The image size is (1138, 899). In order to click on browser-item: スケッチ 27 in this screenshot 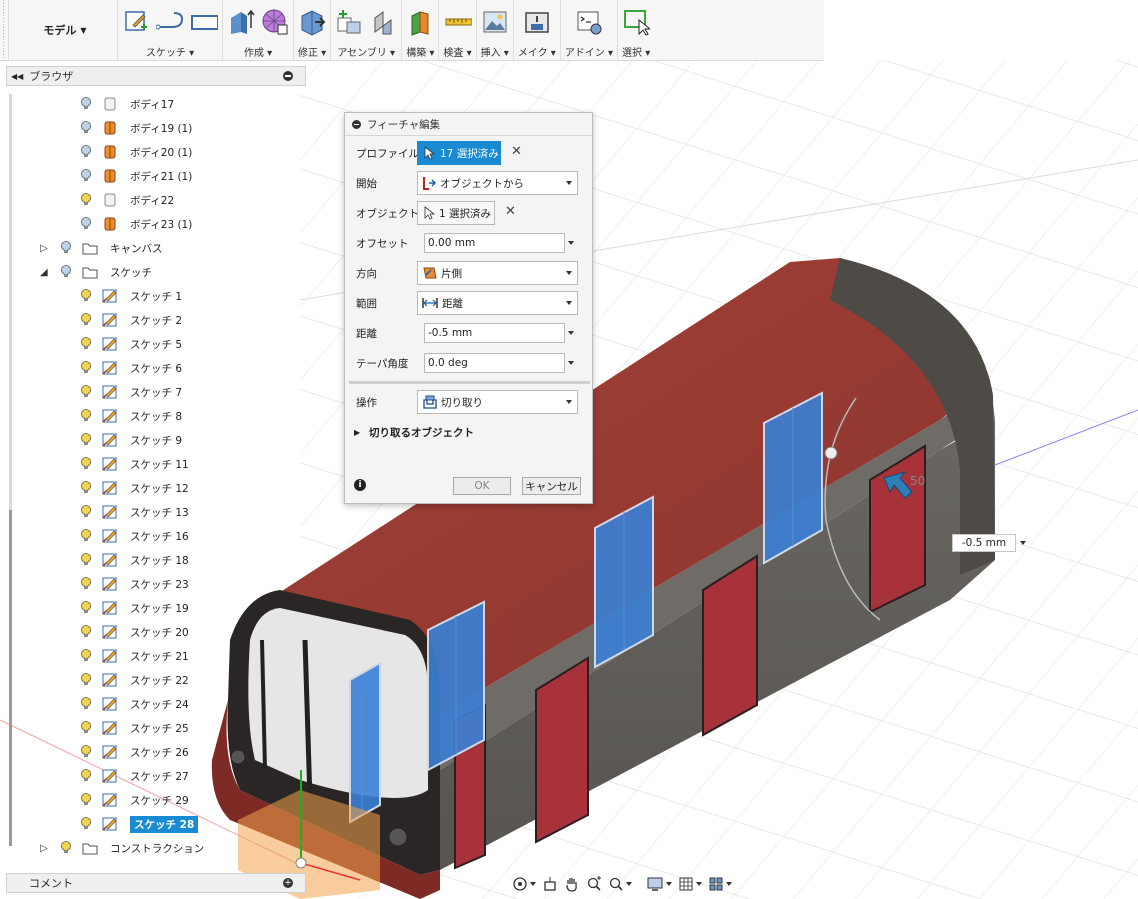, I will do `click(134, 776)`.